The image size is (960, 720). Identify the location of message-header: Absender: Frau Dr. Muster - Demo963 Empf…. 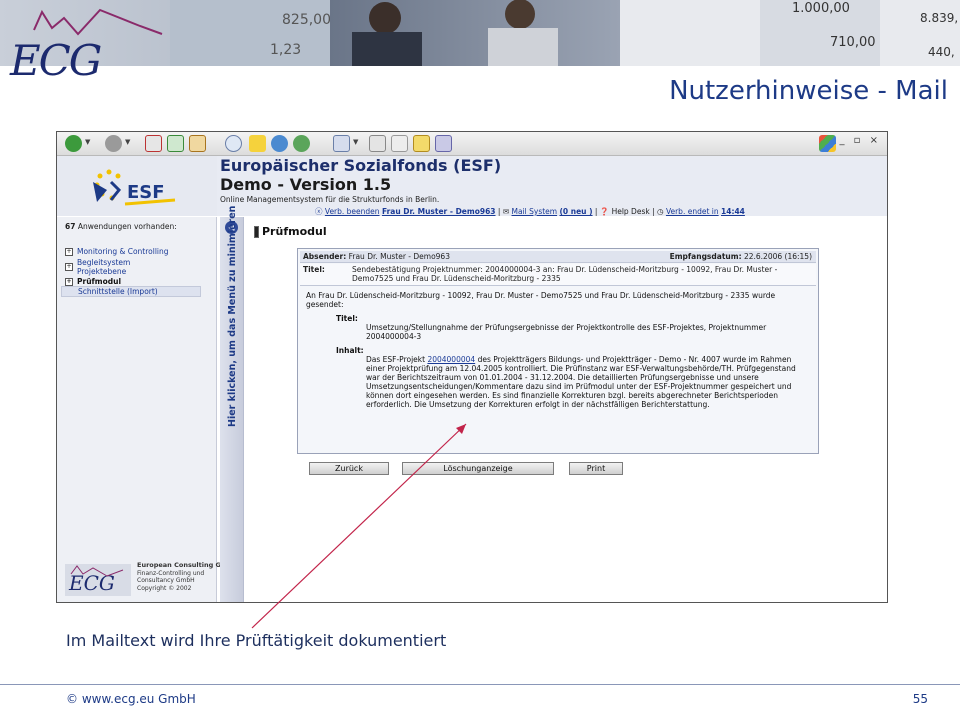
(558, 257).